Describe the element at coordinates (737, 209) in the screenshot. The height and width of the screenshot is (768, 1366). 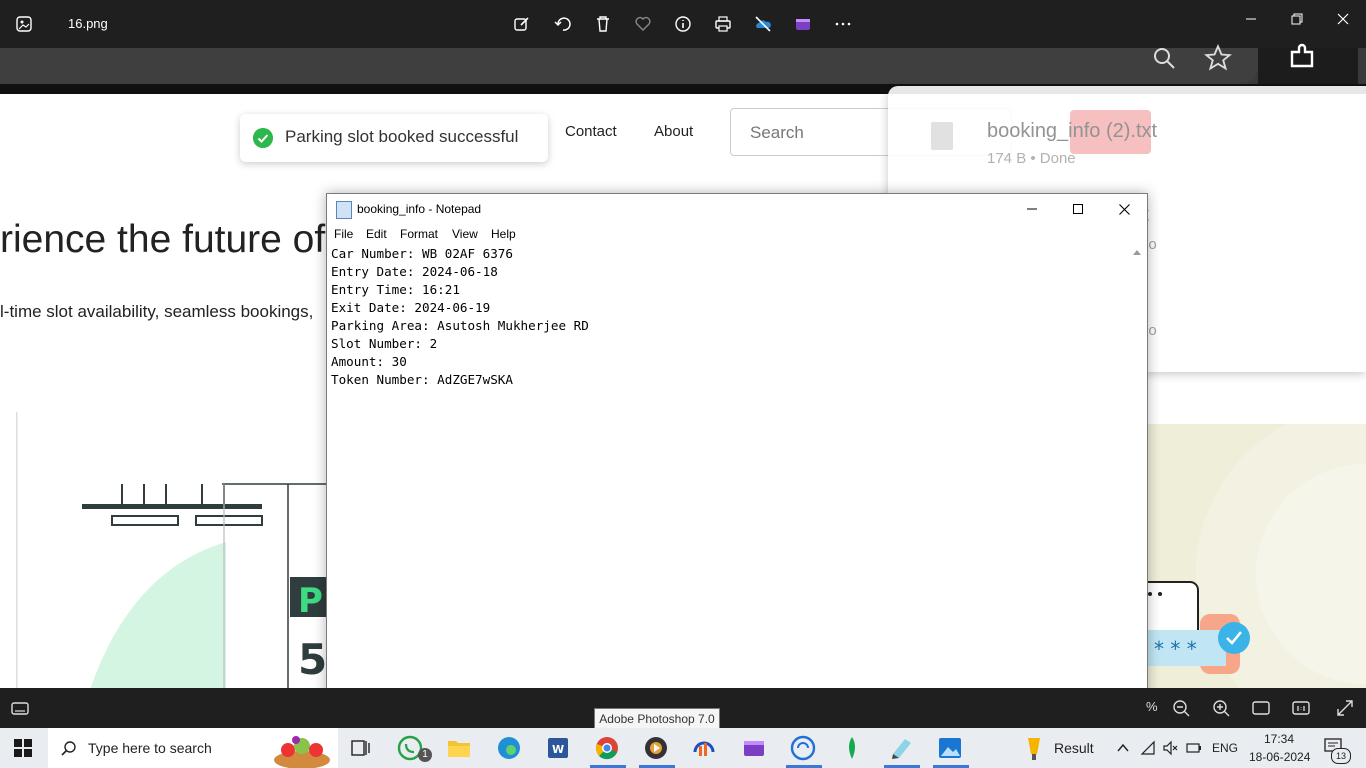
I see `notepad-title-bar: booking_info - Notepad` at that location.